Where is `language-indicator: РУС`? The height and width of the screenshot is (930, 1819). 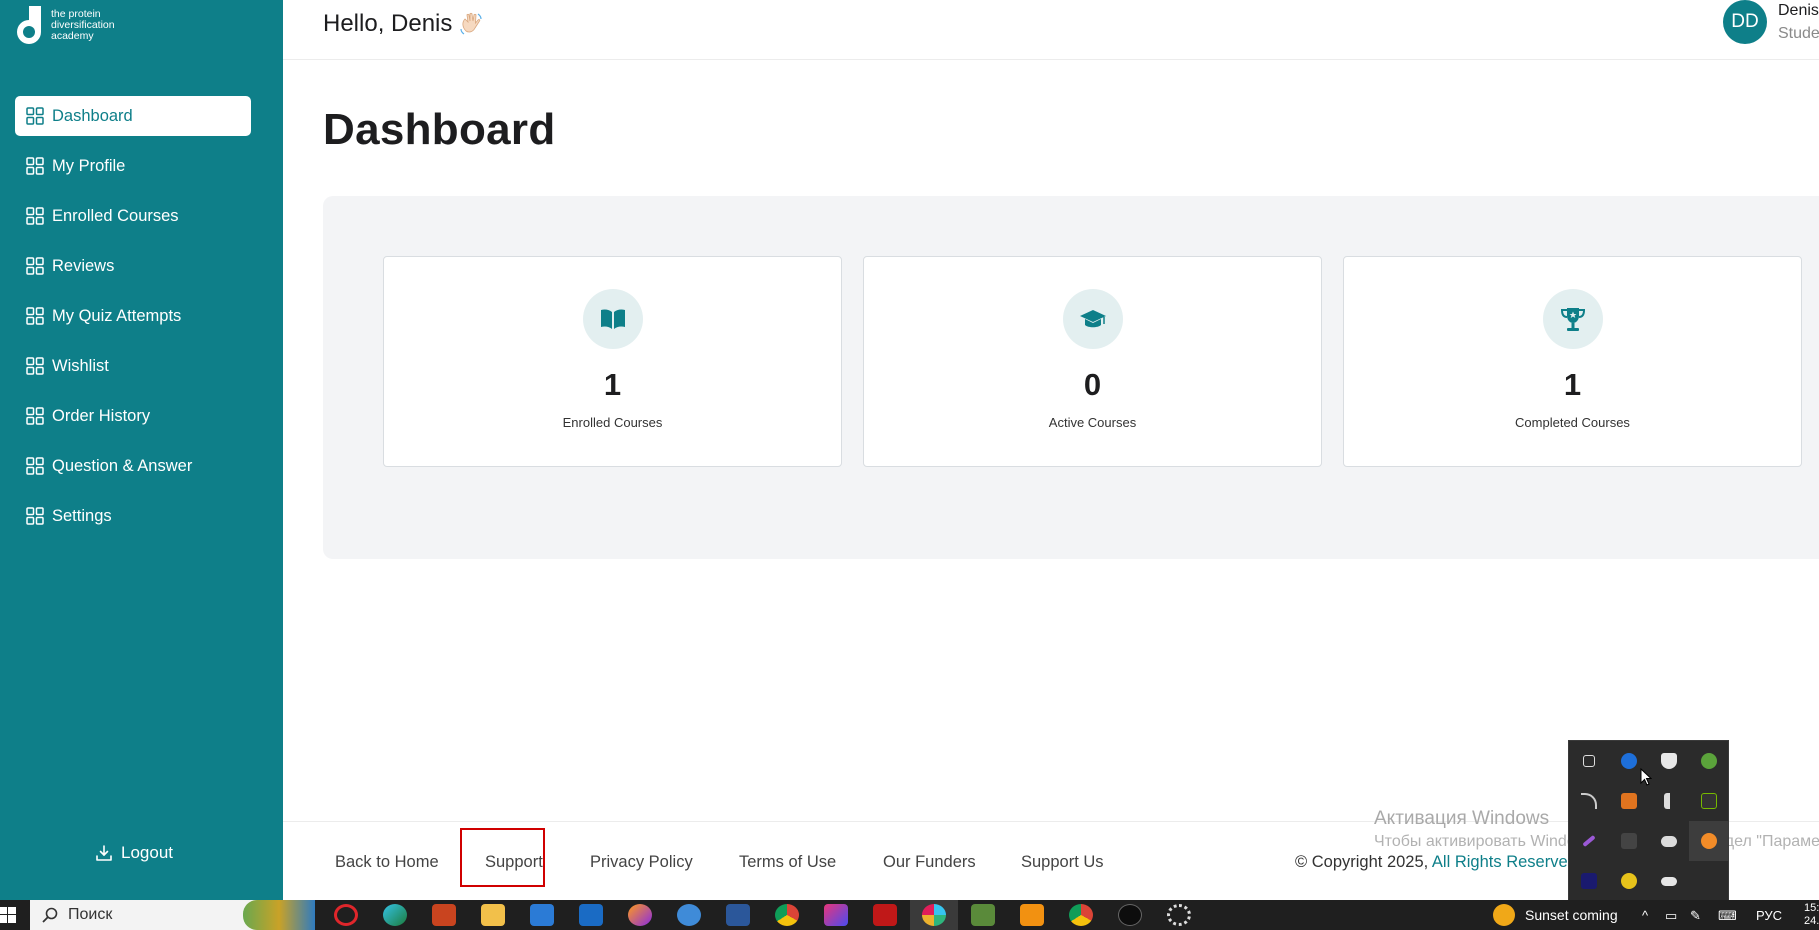
language-indicator: РУС is located at coordinates (1769, 915).